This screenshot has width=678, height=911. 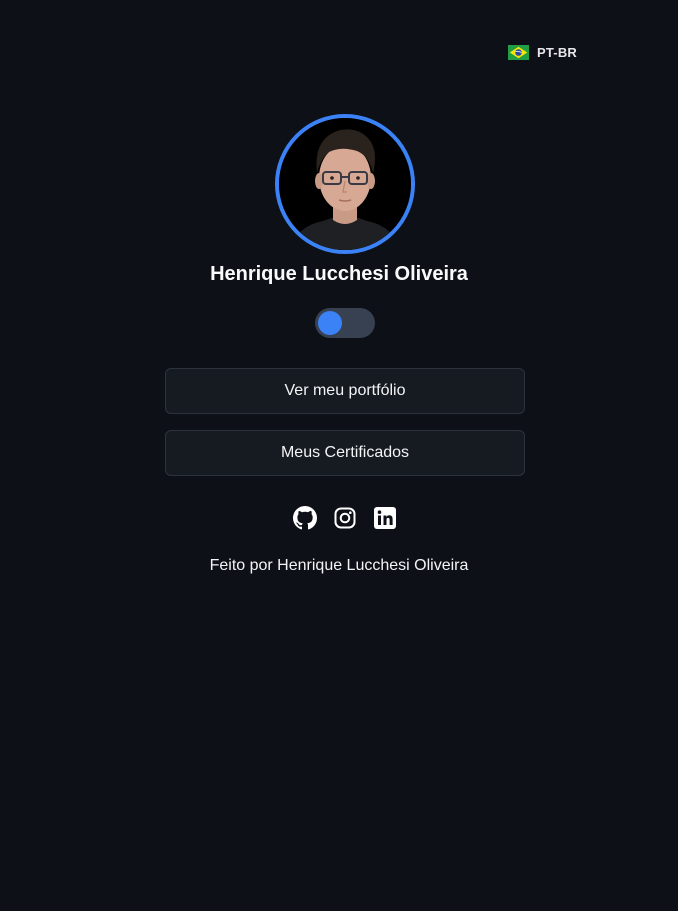 I want to click on avatar, so click(x=345, y=184).